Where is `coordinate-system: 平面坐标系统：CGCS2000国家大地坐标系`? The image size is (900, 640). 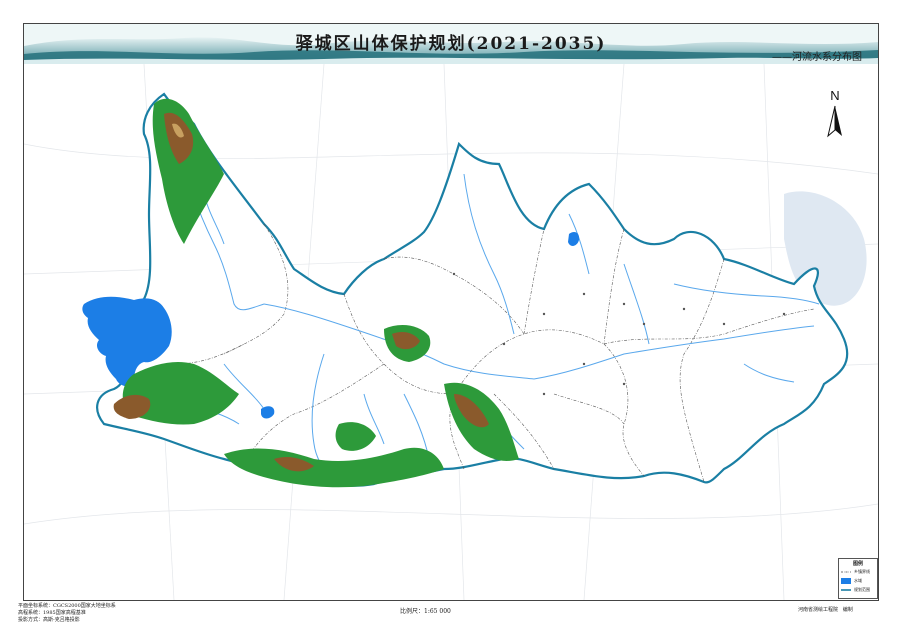 coordinate-system: 平面坐标系统：CGCS2000国家大地坐标系 is located at coordinates (67, 606).